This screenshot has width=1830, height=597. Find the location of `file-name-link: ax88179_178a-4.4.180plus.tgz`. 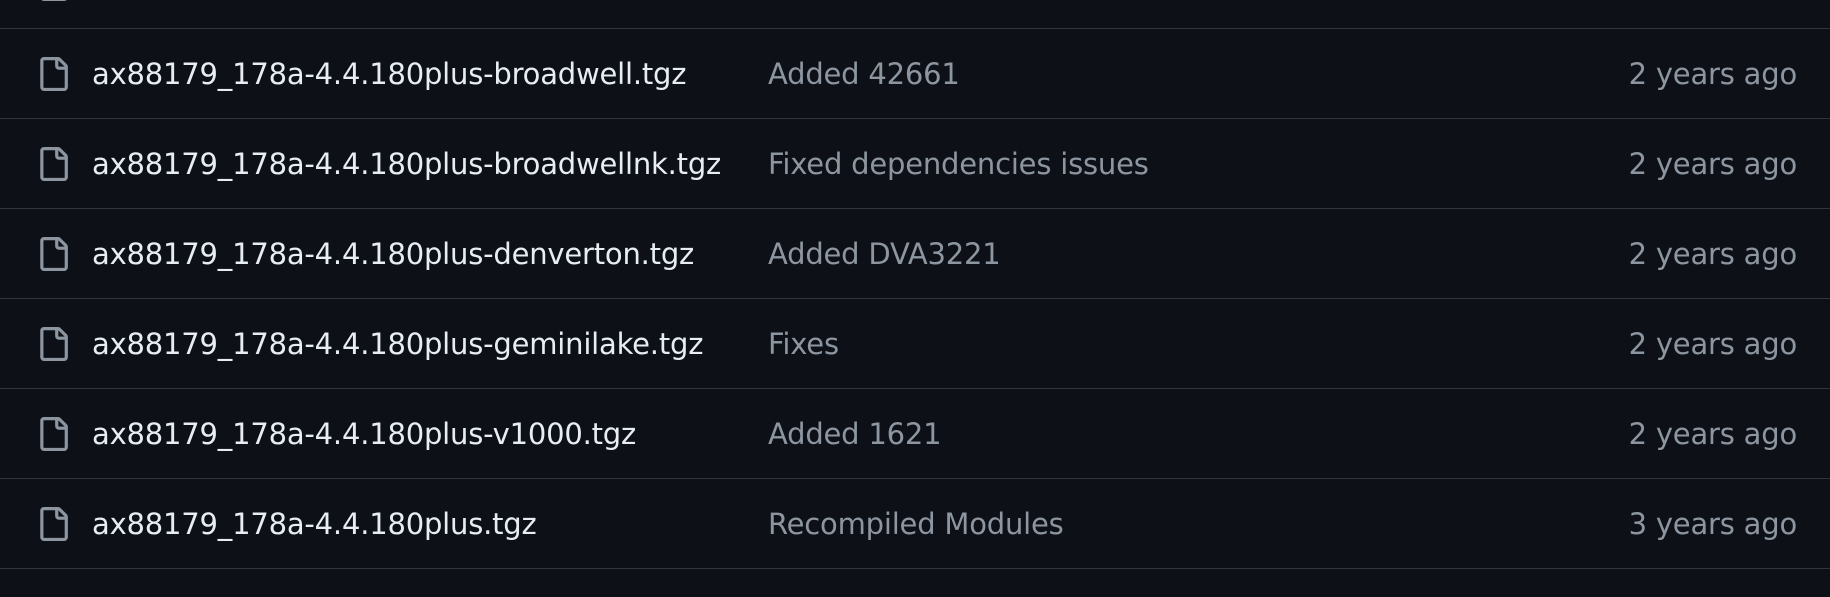

file-name-link: ax88179_178a-4.4.180plus.tgz is located at coordinates (314, 524).